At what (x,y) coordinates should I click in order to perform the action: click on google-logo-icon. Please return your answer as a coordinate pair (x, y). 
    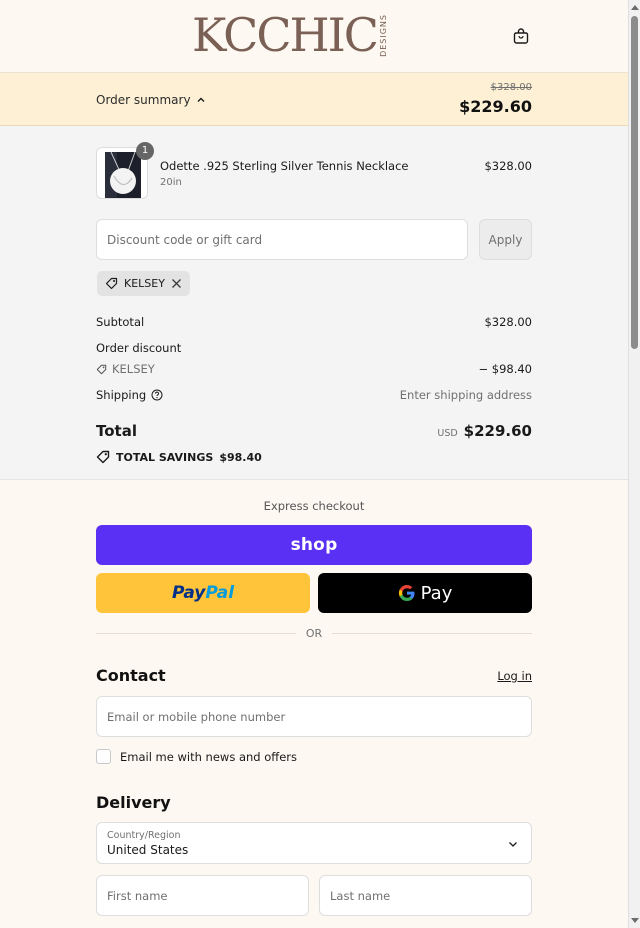
    Looking at the image, I should click on (406, 593).